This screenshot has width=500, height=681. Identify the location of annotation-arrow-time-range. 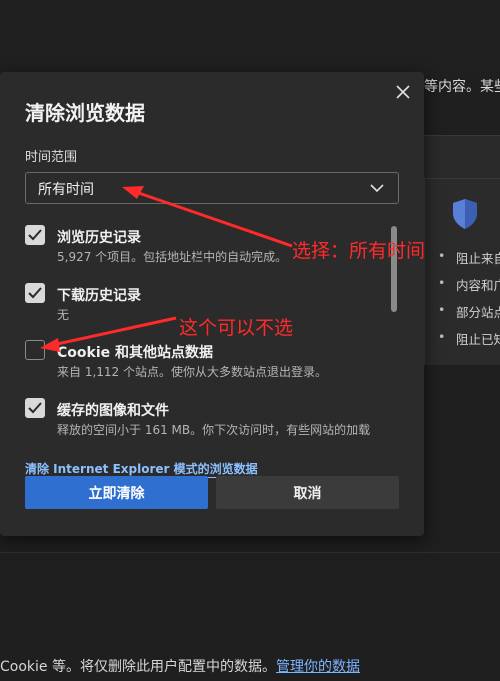
(207, 217).